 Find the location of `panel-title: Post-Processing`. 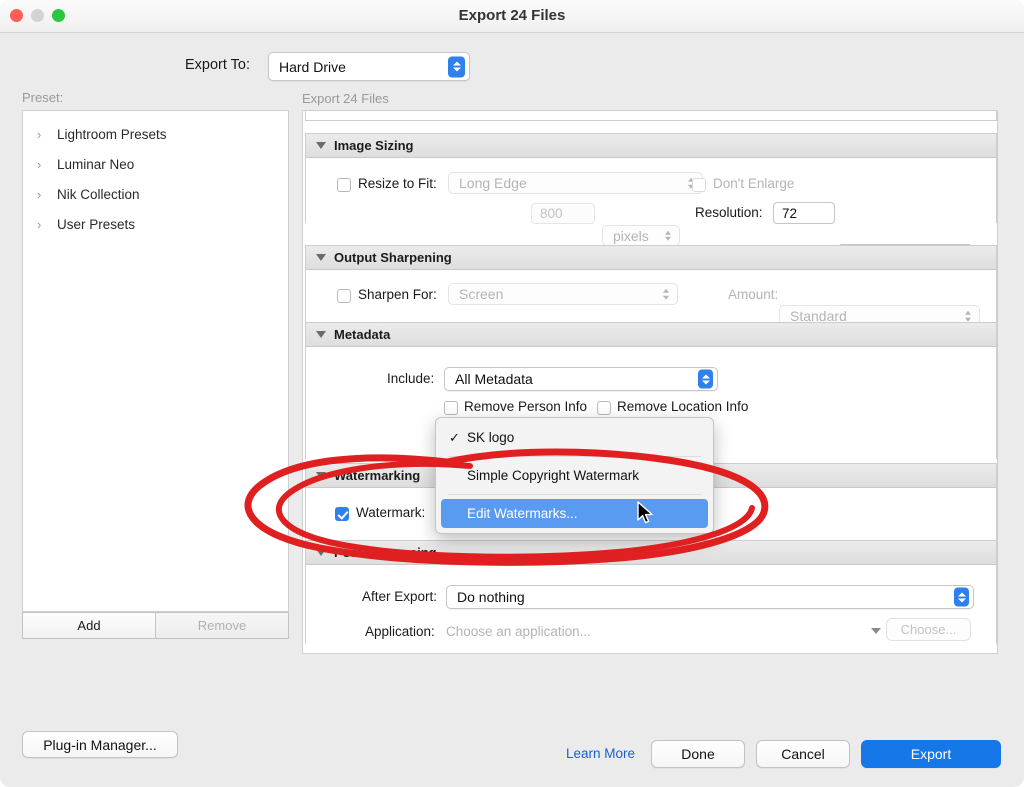

panel-title: Post-Processing is located at coordinates (385, 552).